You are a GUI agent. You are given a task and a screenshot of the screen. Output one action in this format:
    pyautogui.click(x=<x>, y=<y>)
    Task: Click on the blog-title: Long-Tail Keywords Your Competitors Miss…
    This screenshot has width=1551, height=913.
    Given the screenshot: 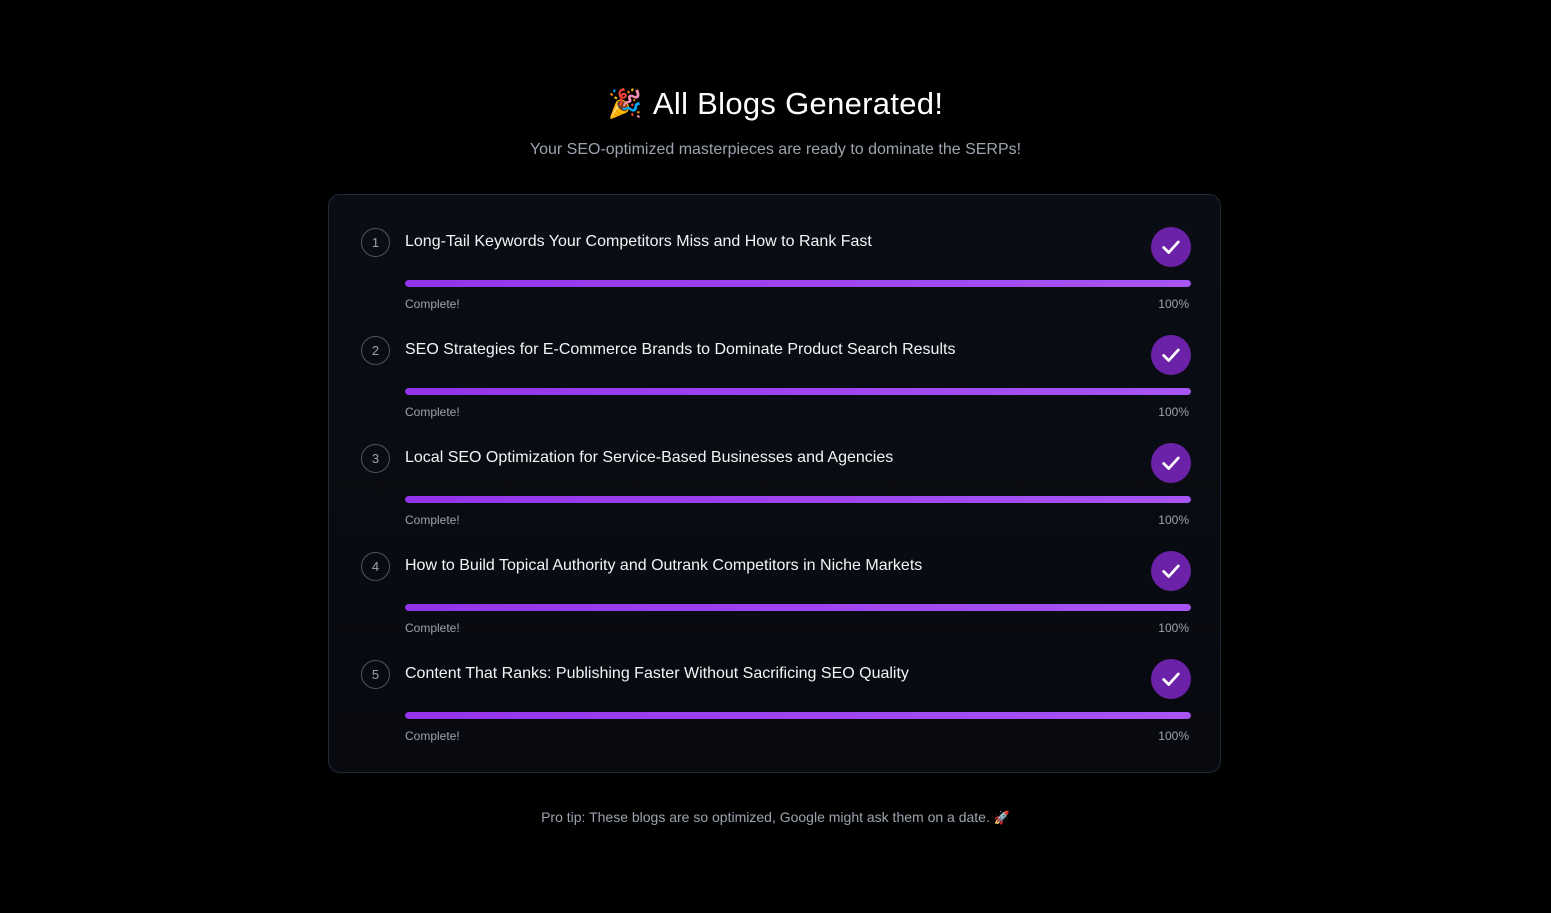 What is the action you would take?
    pyautogui.click(x=638, y=241)
    